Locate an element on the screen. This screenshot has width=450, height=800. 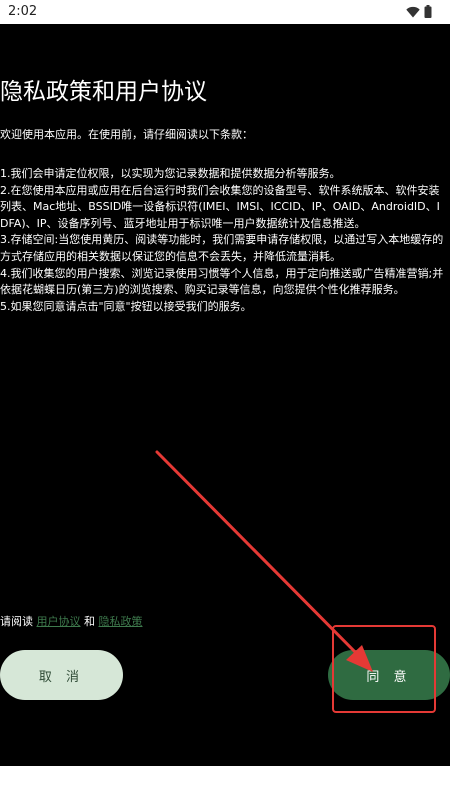
term-item: 5.如果您同意请点击"同意"按钮以接受我们的服务。 is located at coordinates (126, 306).